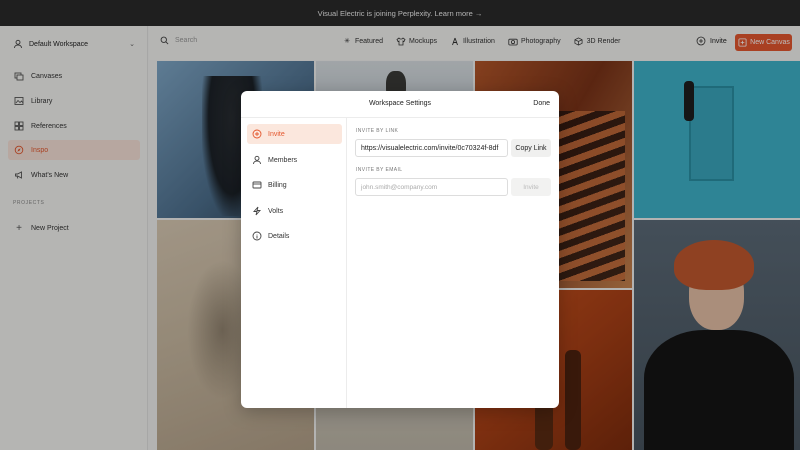 The width and height of the screenshot is (800, 450). Describe the element at coordinates (531, 148) in the screenshot. I see `copy-link-button: Copy Link` at that location.